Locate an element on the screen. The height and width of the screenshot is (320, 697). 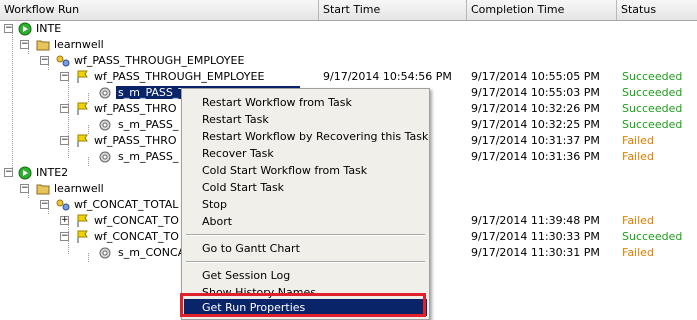
completion-time: 9/17/2014 11:30:33 PM is located at coordinates (535, 236).